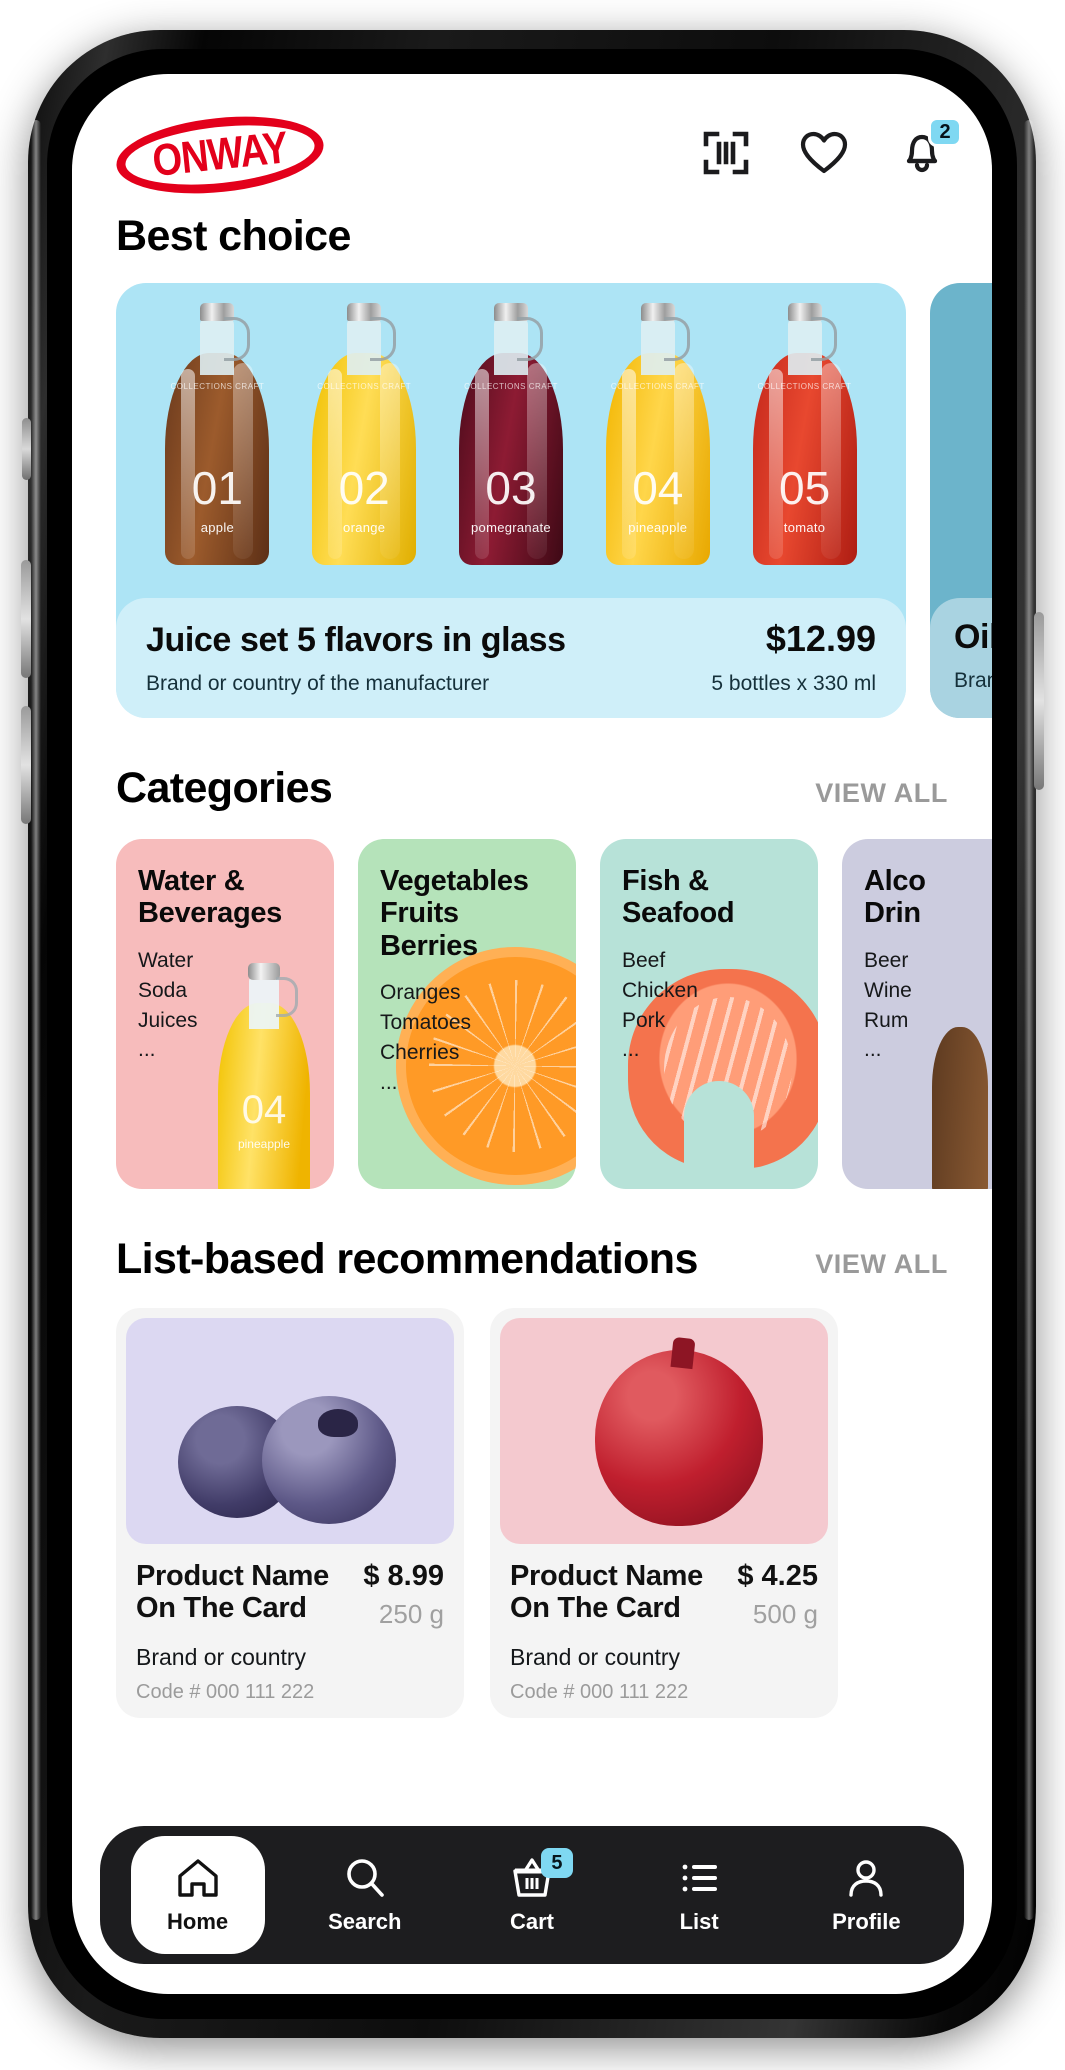 The height and width of the screenshot is (2070, 1065). I want to click on best-choice-title: Best choice, so click(233, 236).